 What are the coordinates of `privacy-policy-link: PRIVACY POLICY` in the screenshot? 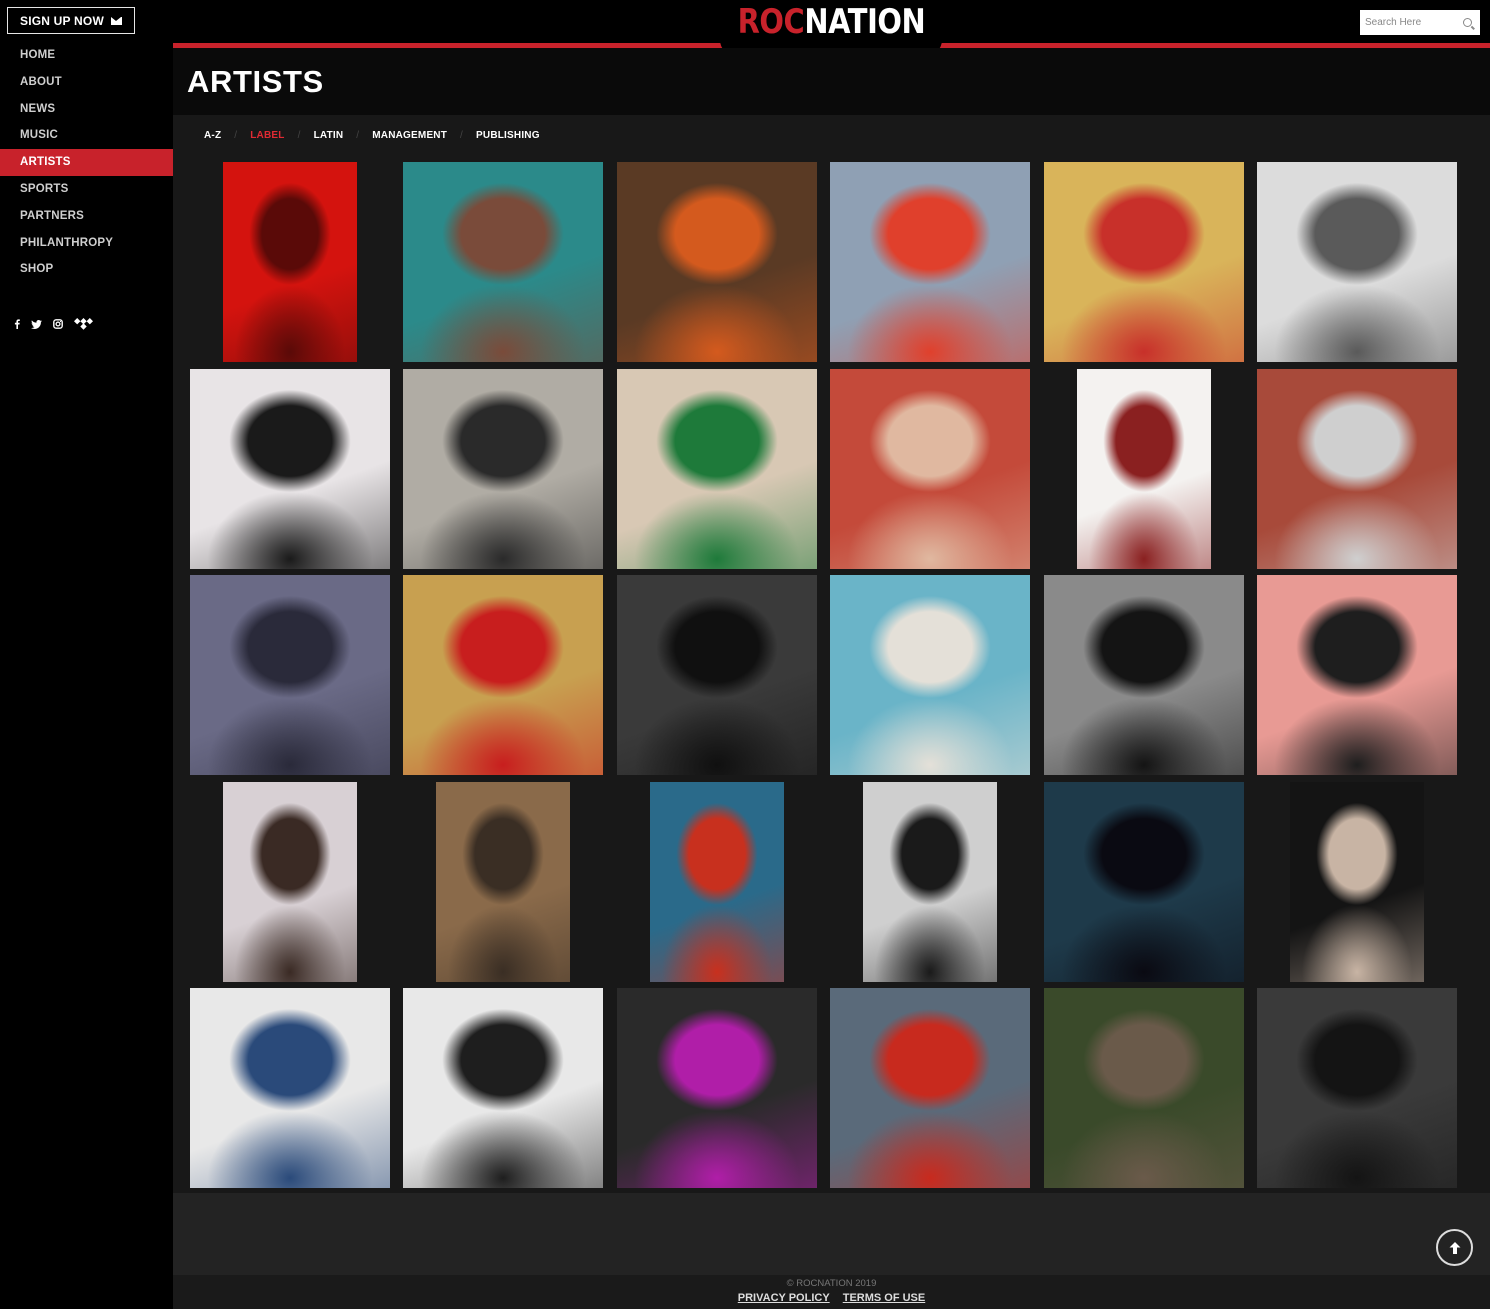 It's located at (784, 1298).